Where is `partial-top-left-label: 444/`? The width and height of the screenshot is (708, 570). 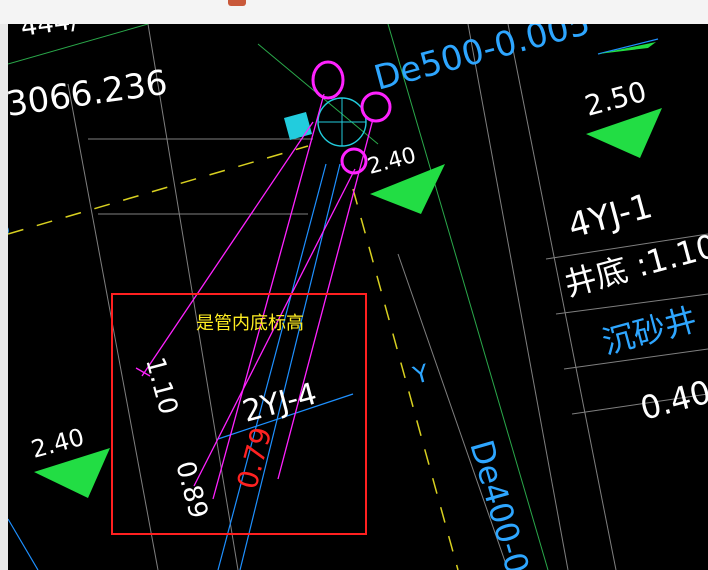
partial-top-left-label: 444/ is located at coordinates (50, 33).